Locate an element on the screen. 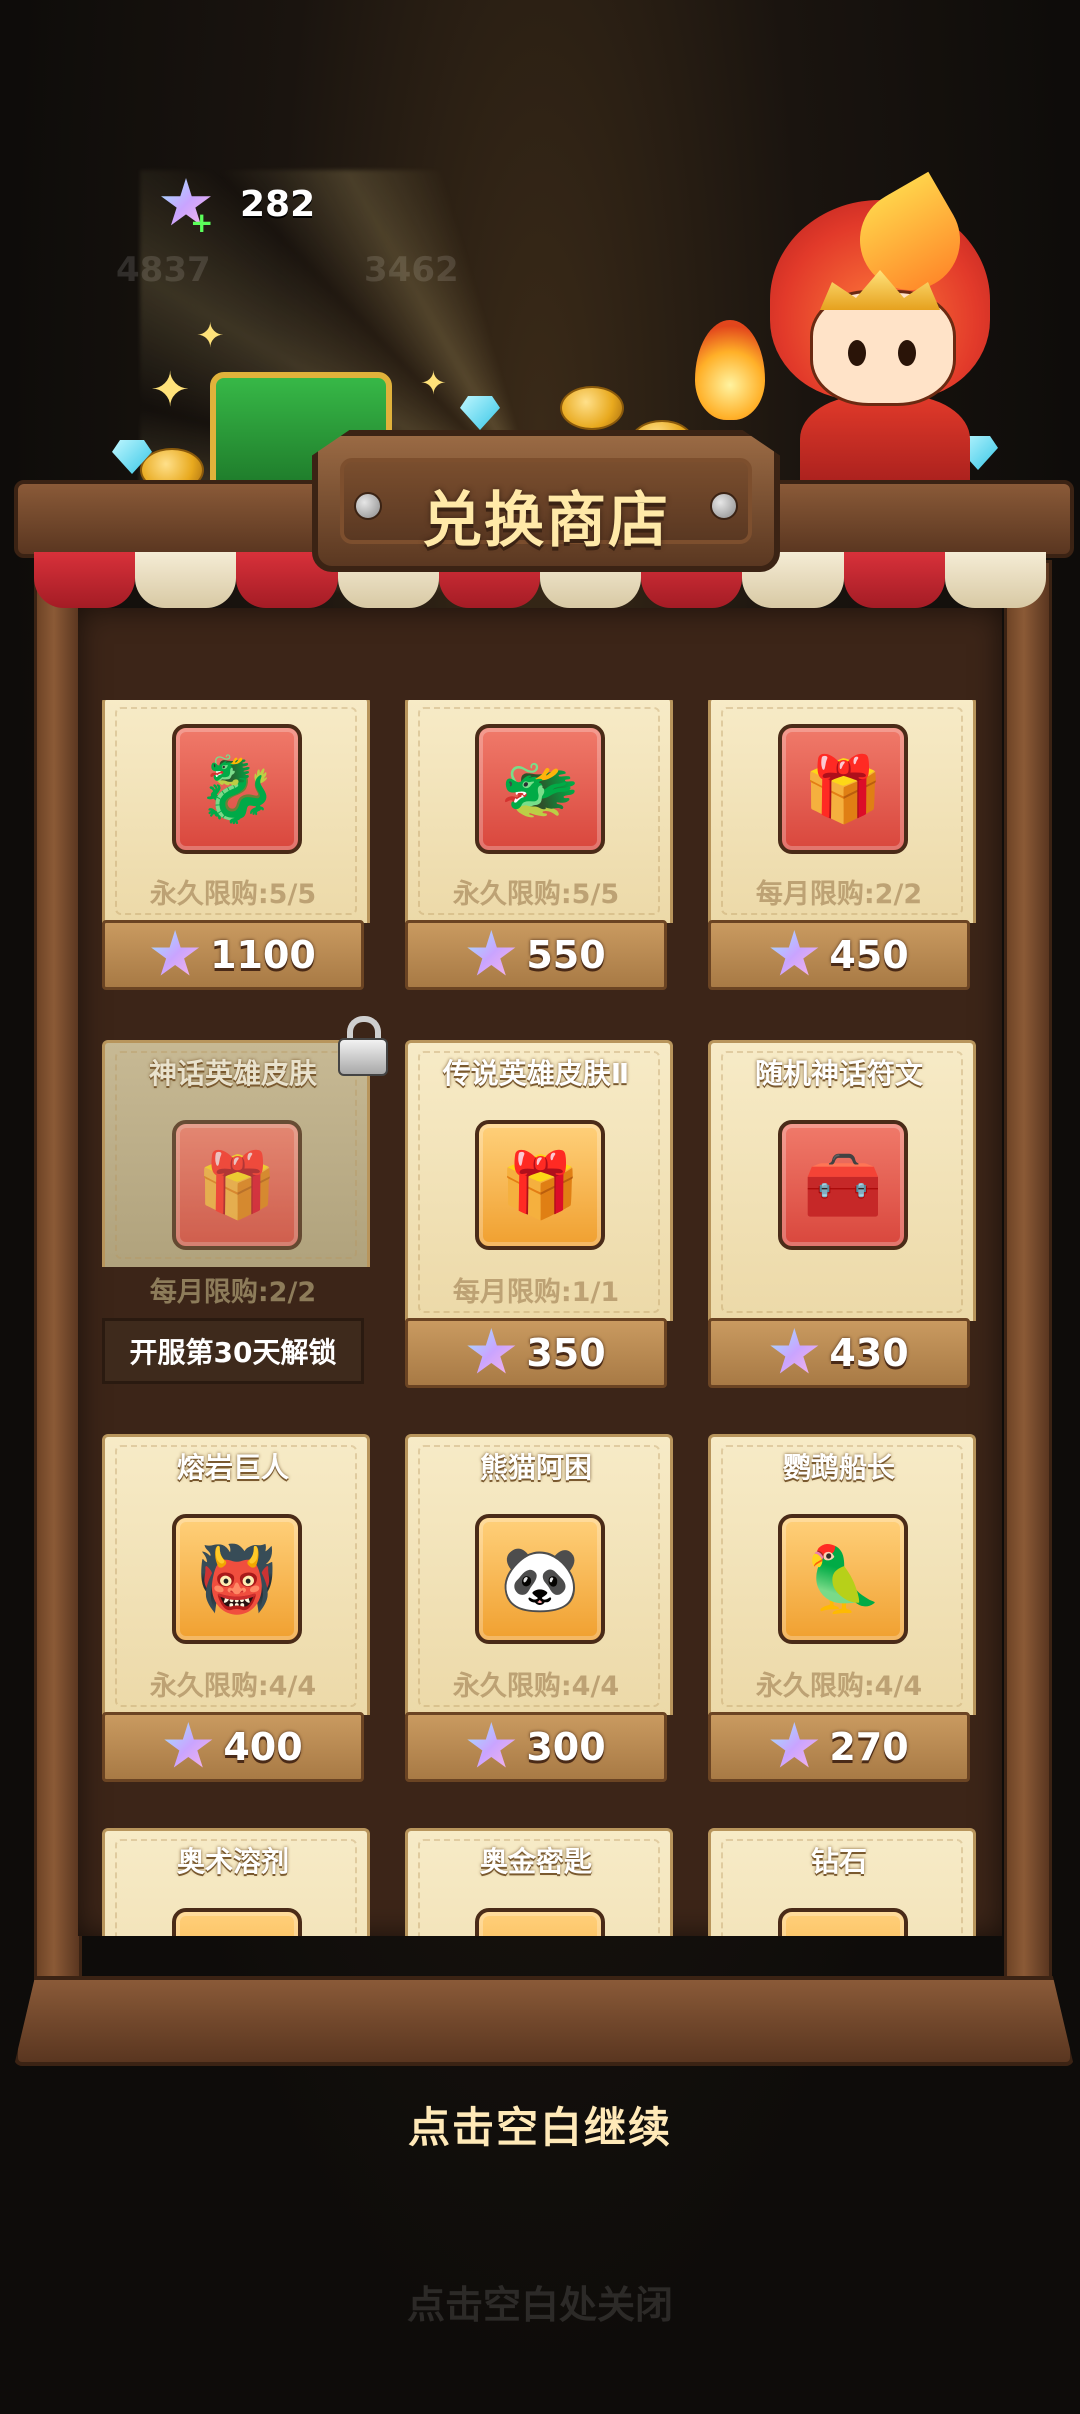 The height and width of the screenshot is (2414, 1080). board-right-pillar is located at coordinates (1028, 1278).